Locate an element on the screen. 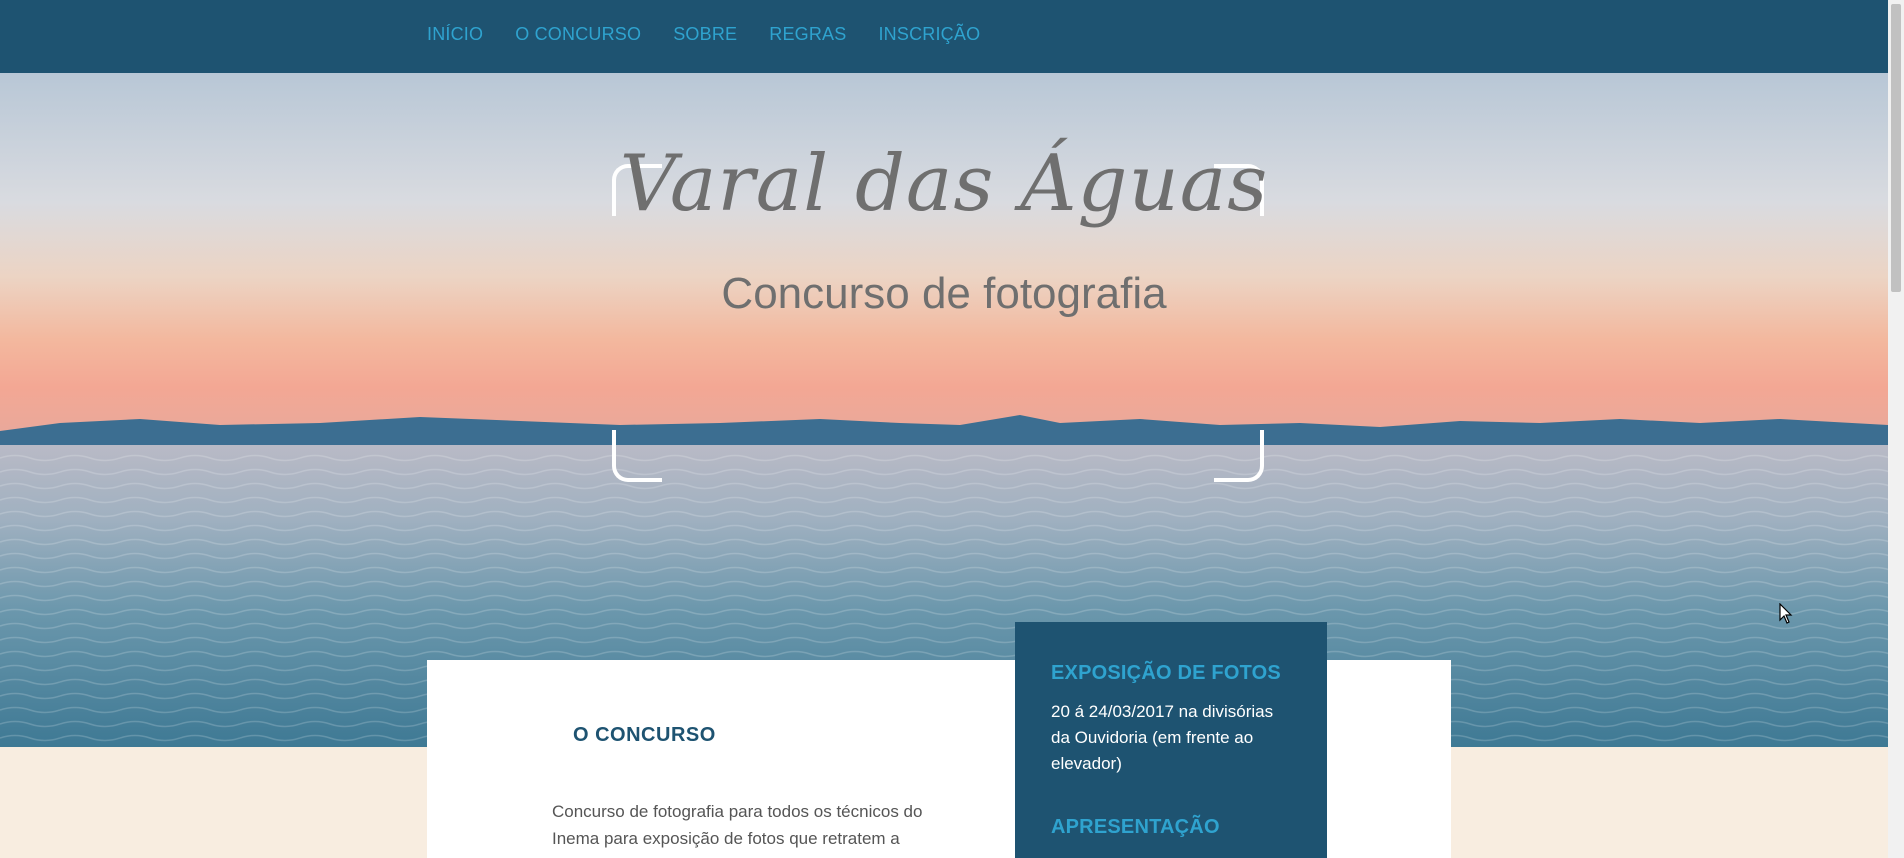 The width and height of the screenshot is (1904, 858). nav-link-regras: REGRAS is located at coordinates (807, 34).